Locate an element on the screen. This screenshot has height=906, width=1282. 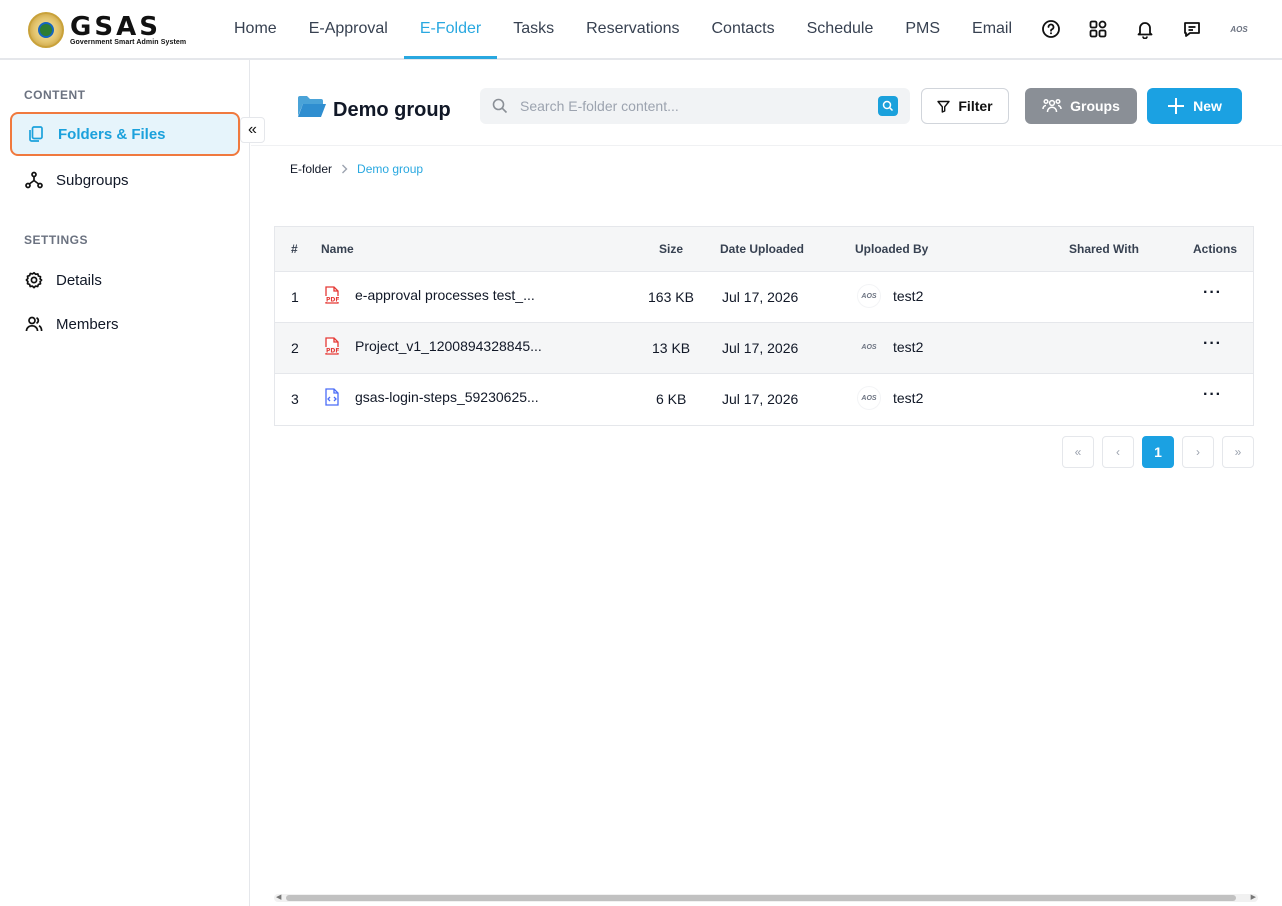
folder-open-icon is located at coordinates (312, 110).